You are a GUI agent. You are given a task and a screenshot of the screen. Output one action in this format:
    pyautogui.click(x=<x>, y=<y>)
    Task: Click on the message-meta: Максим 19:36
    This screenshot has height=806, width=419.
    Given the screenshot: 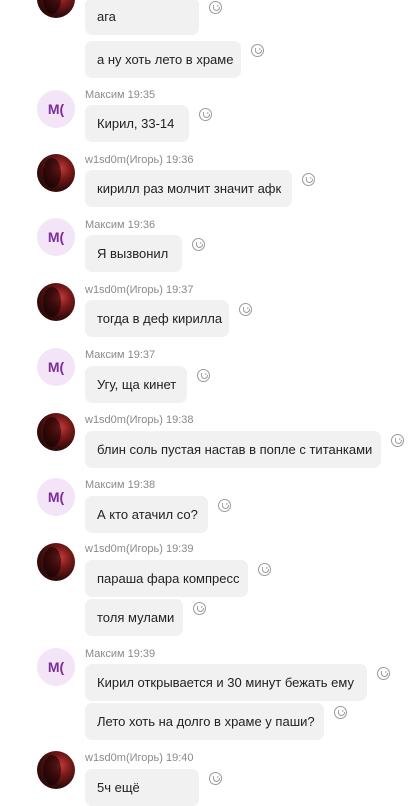 What is the action you would take?
    pyautogui.click(x=120, y=225)
    